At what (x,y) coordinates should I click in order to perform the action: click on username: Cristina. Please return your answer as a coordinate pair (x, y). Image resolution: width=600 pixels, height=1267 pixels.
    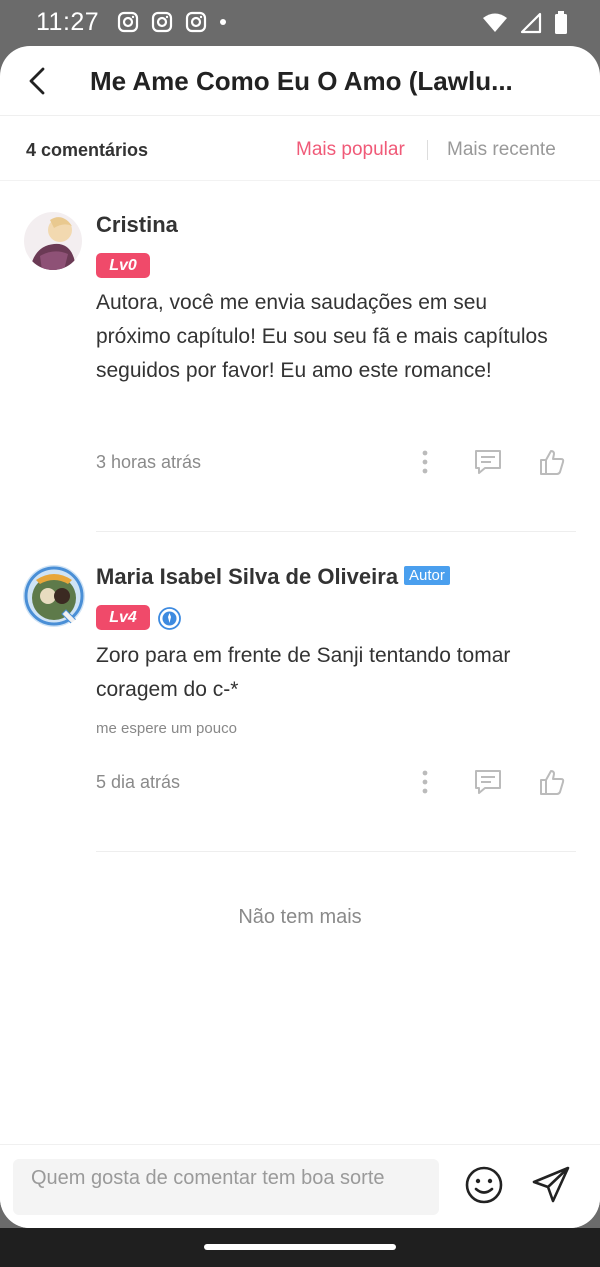
    Looking at the image, I should click on (137, 225).